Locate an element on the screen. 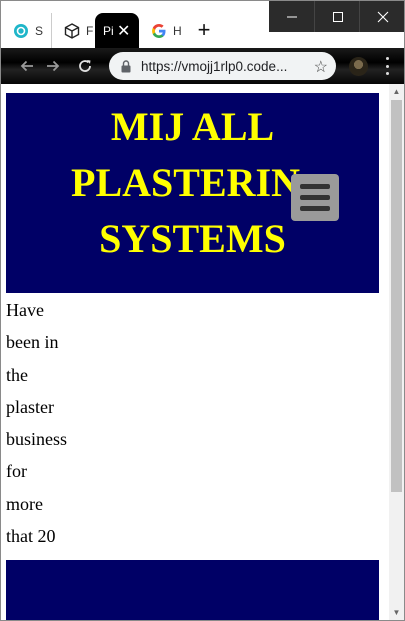  tab-1: S is located at coordinates (26, 30).